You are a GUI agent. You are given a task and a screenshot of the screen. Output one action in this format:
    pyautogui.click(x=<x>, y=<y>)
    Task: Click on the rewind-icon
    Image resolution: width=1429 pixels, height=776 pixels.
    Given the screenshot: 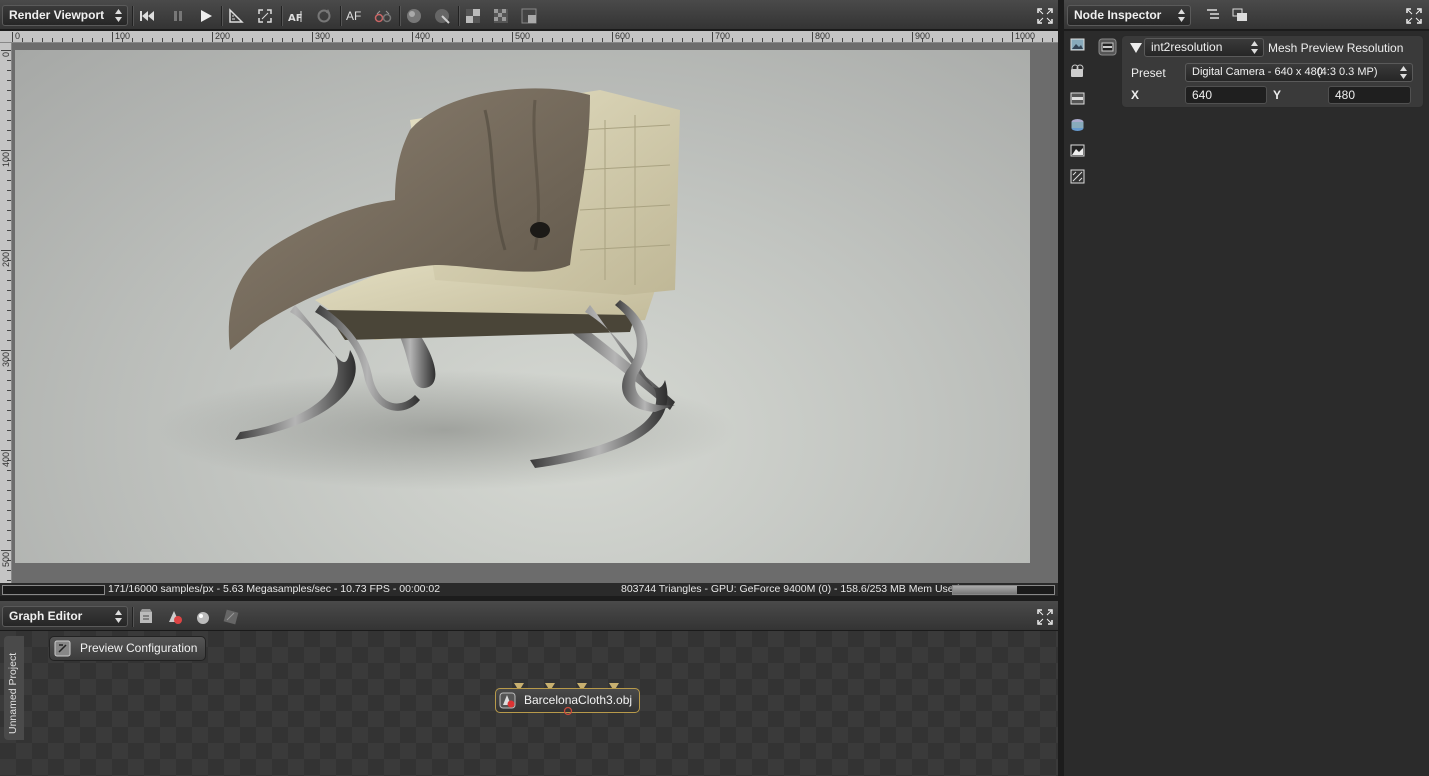 What is the action you would take?
    pyautogui.click(x=147, y=16)
    